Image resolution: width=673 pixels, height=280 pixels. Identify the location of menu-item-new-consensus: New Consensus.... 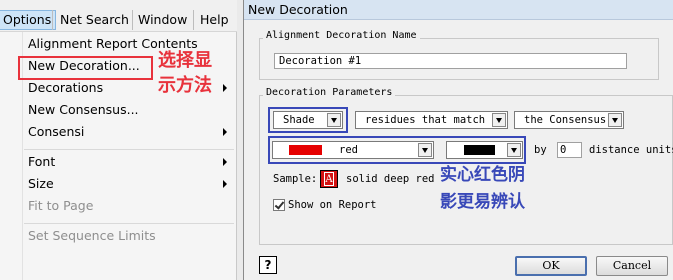
(83, 110).